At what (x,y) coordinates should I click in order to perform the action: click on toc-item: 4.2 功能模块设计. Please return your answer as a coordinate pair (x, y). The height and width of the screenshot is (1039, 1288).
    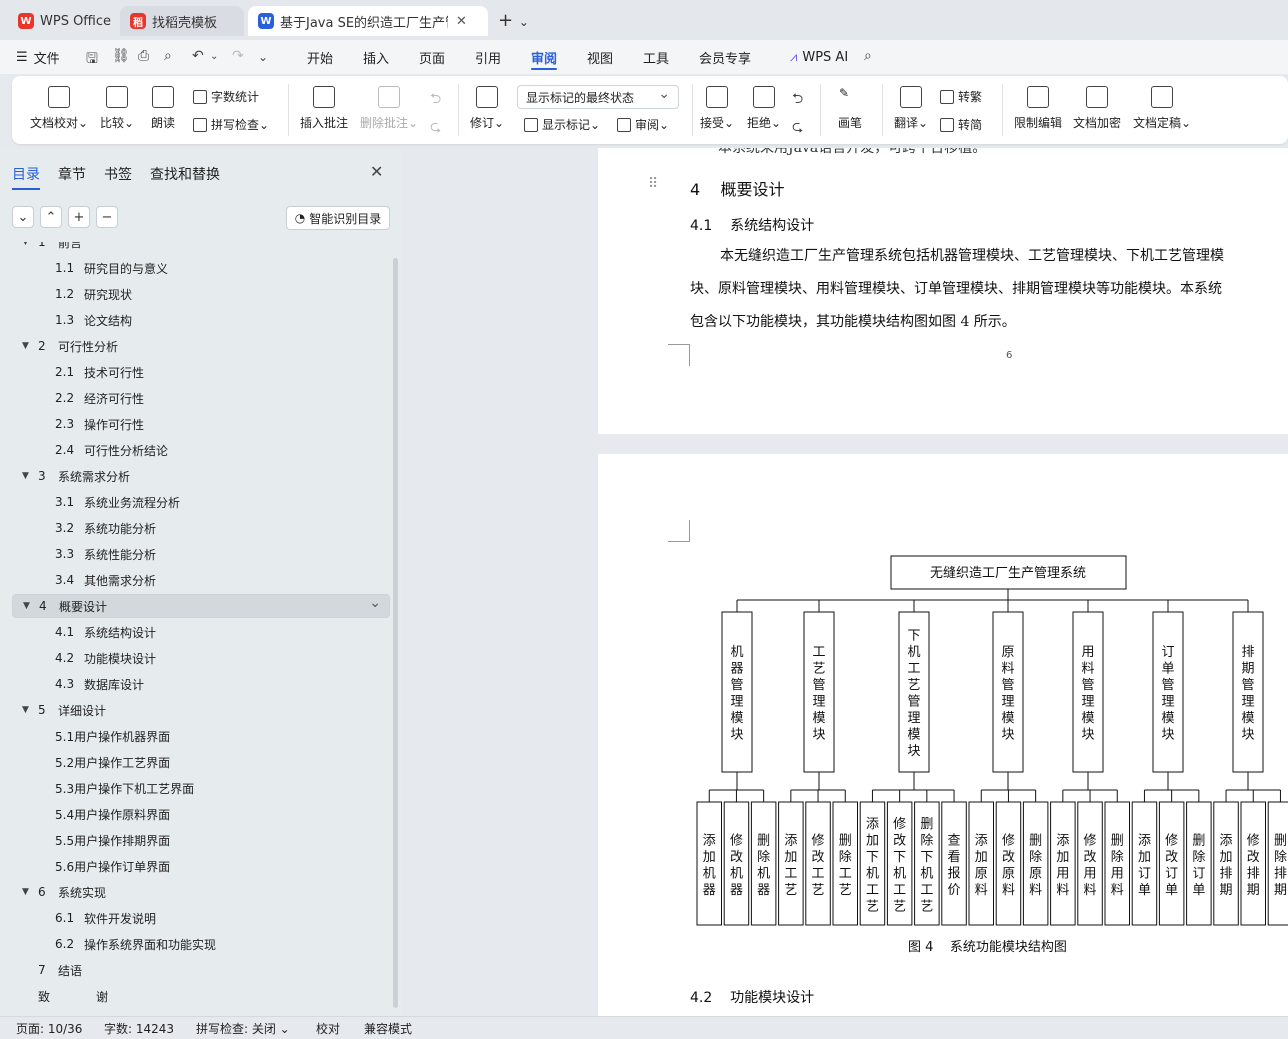
    Looking at the image, I should click on (105, 658).